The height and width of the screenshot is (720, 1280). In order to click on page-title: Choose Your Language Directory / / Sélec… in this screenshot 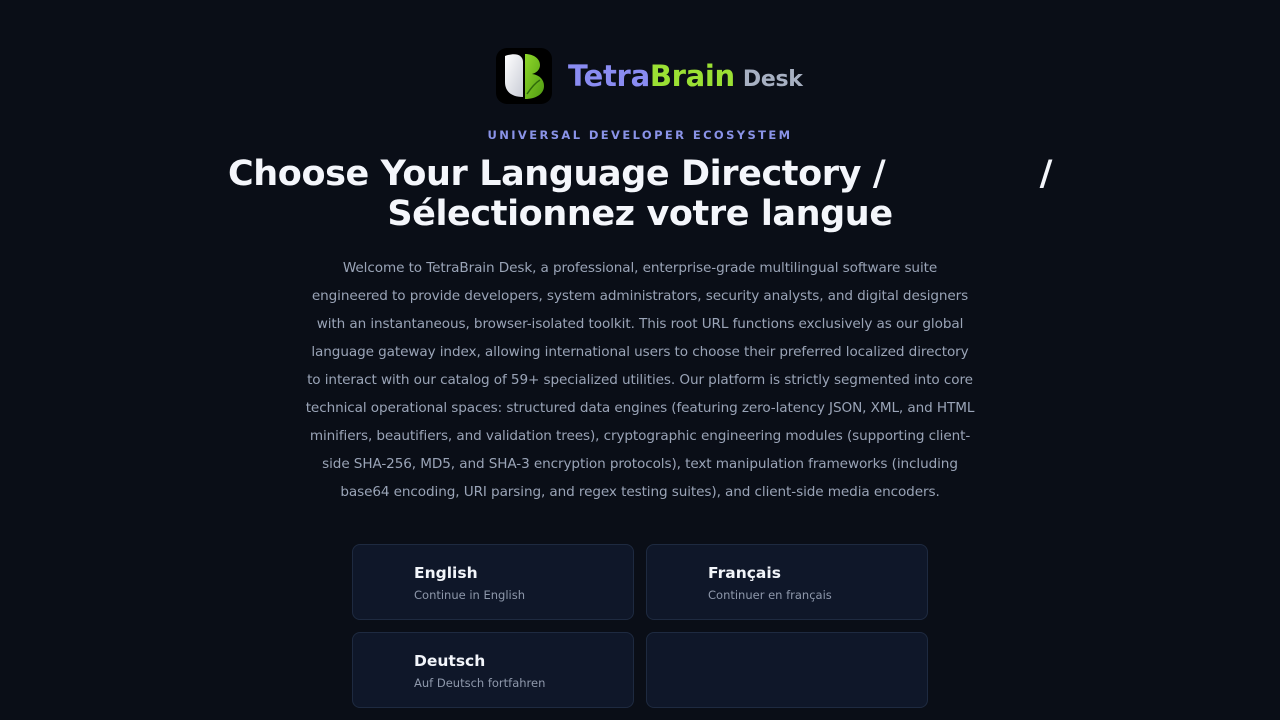, I will do `click(640, 194)`.